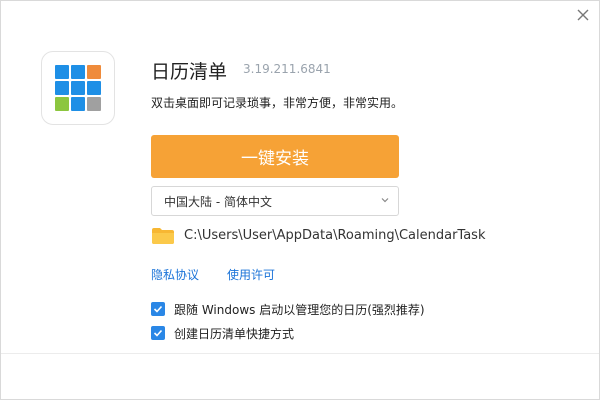 The width and height of the screenshot is (600, 400). What do you see at coordinates (175, 274) in the screenshot?
I see `privacy-link: 隐私协议` at bounding box center [175, 274].